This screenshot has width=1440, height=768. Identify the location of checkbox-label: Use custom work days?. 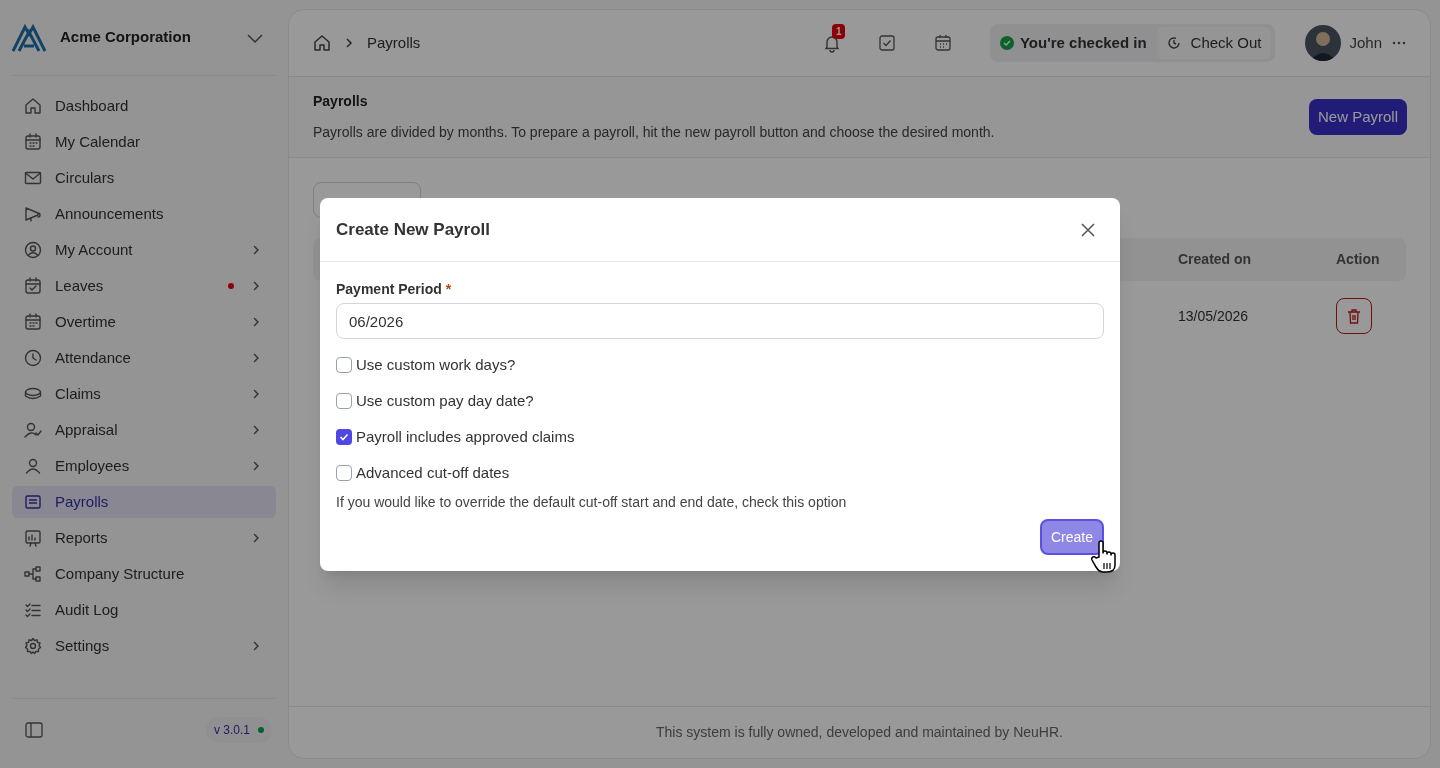
(436, 365).